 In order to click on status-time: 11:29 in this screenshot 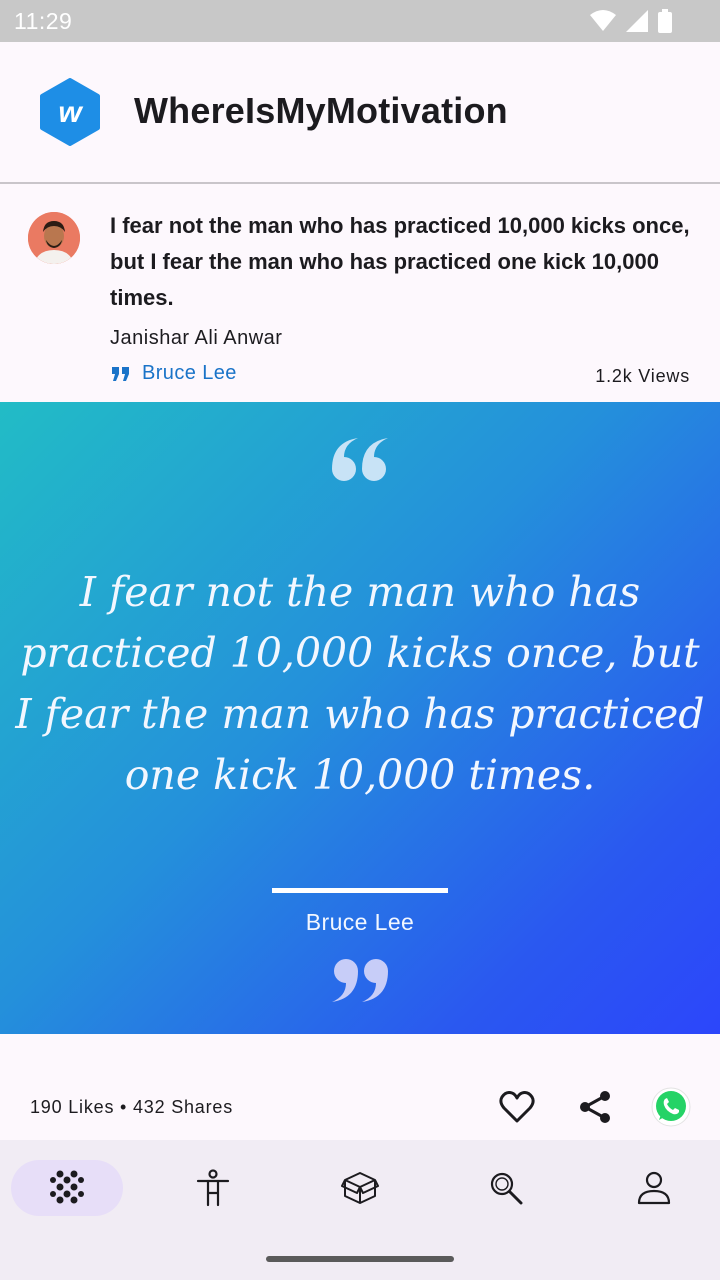, I will do `click(43, 21)`.